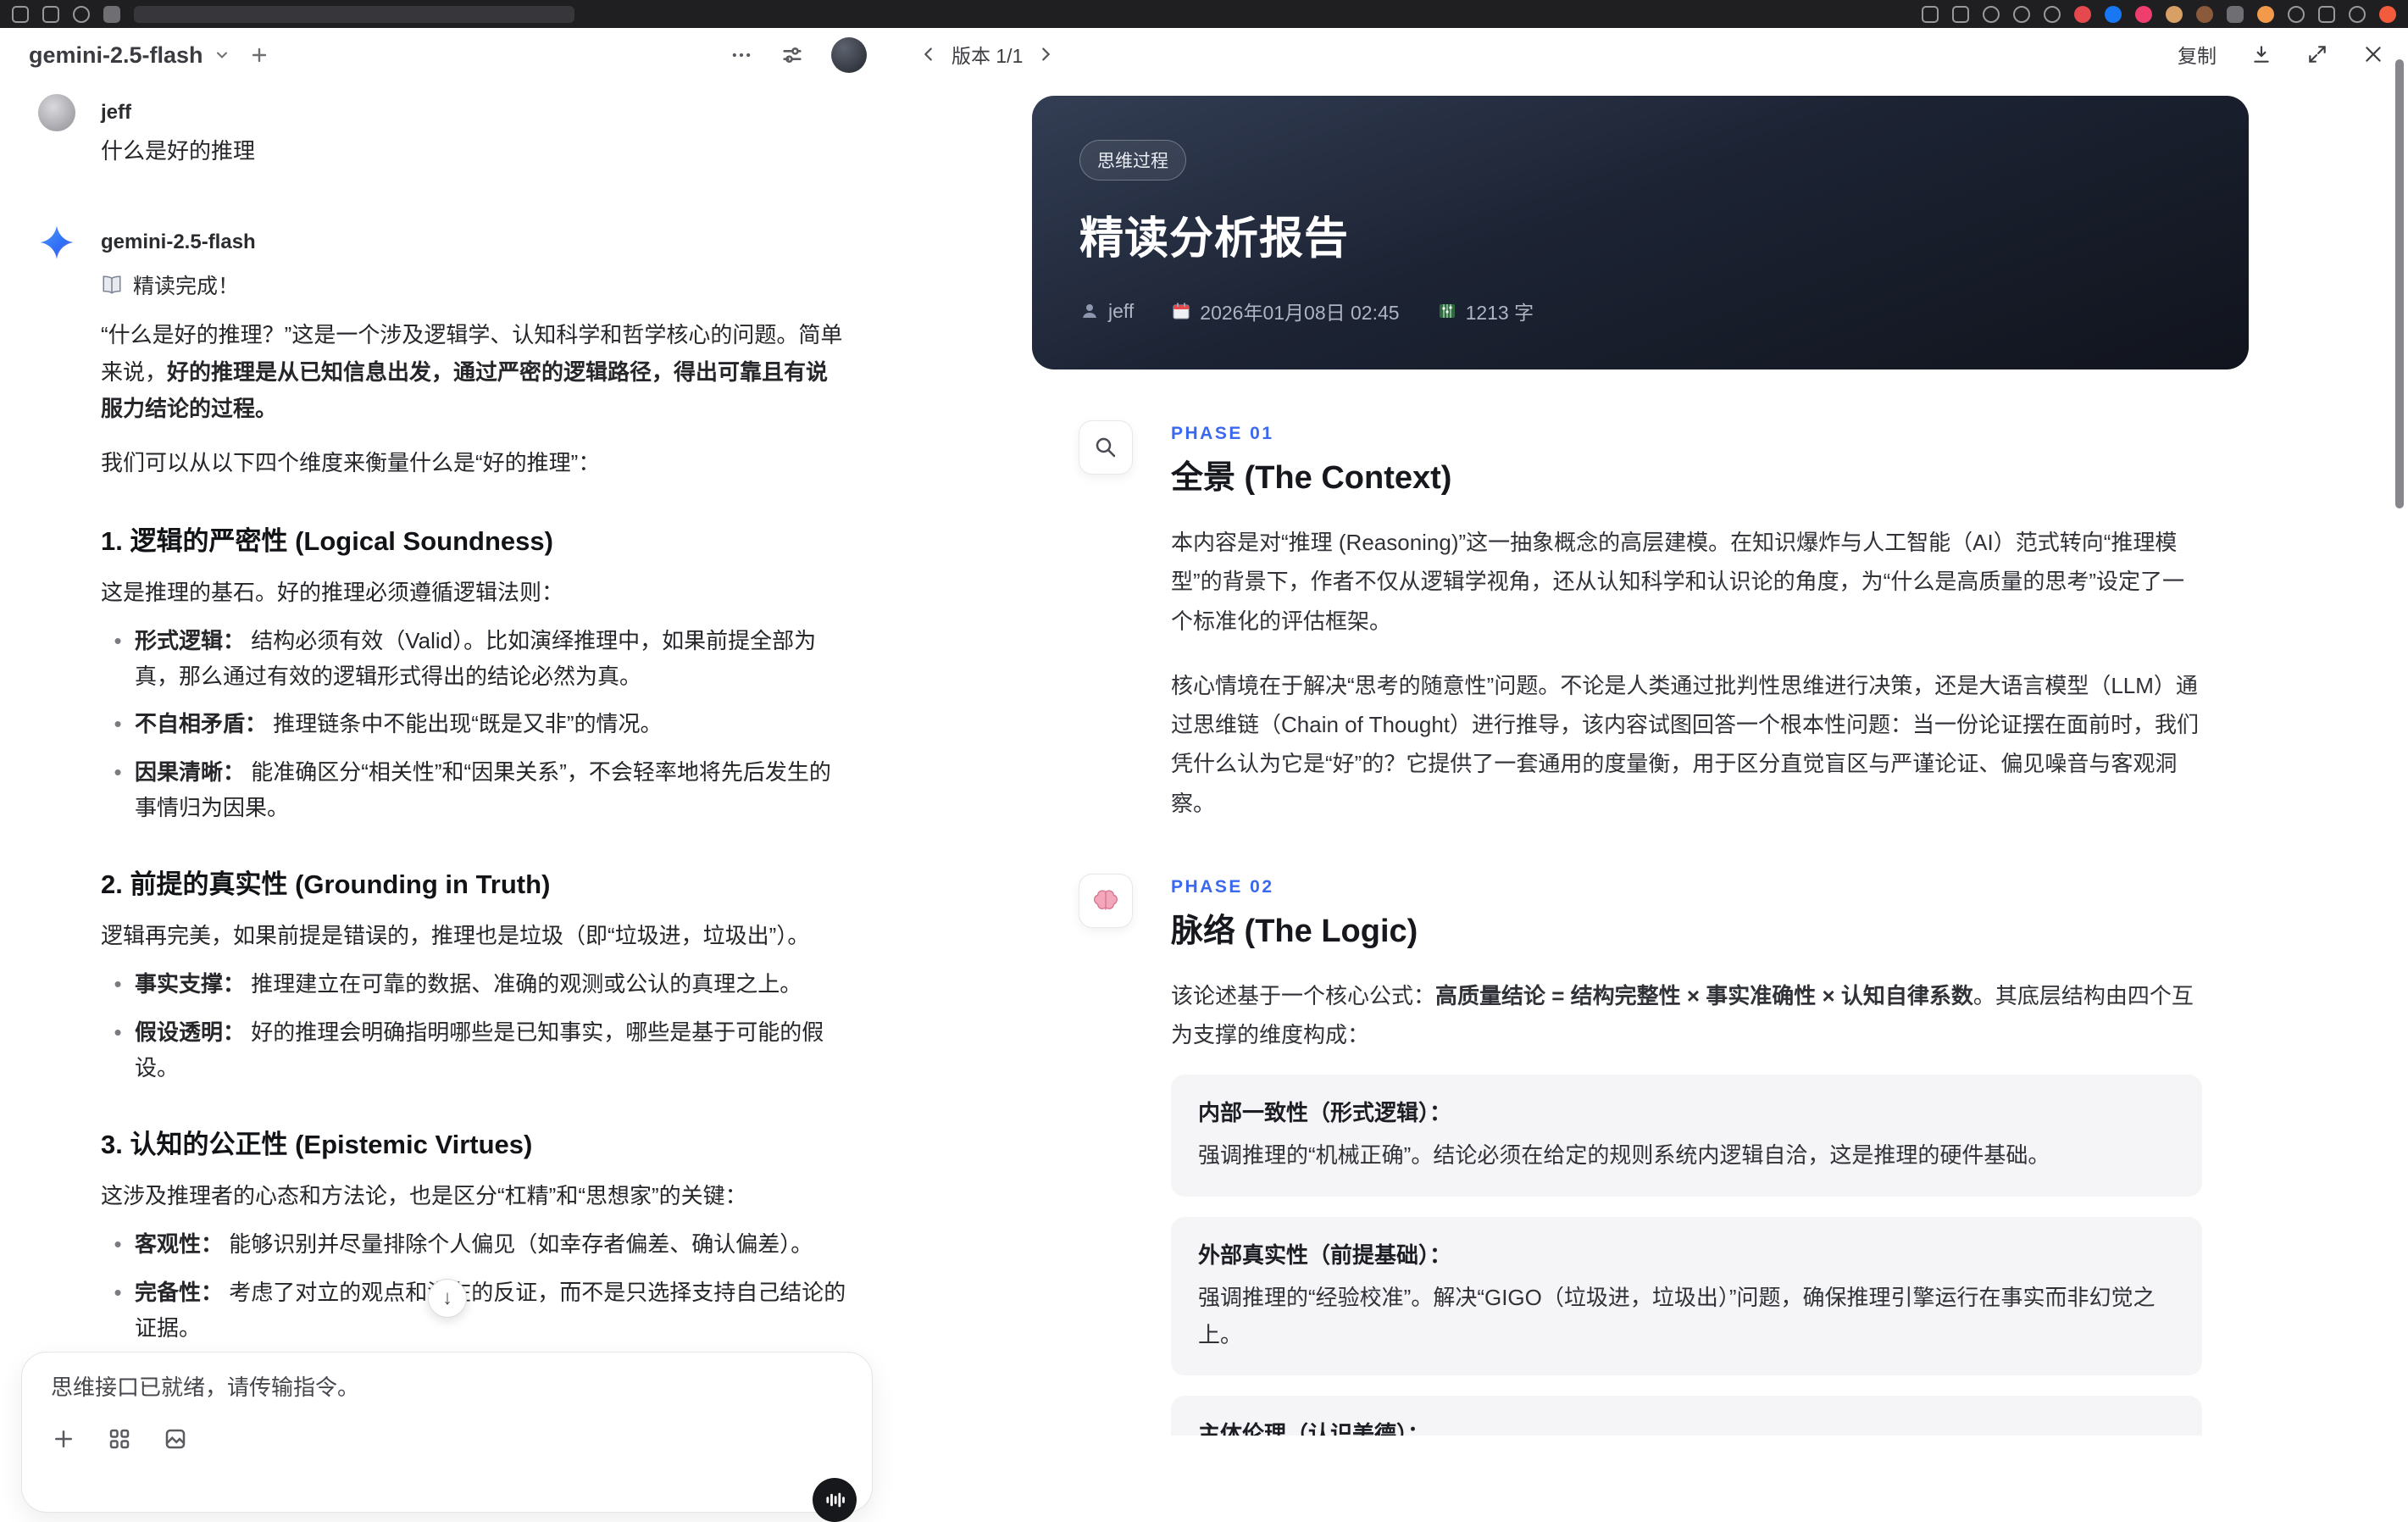 This screenshot has width=2408, height=1522. I want to click on logic-card-title: 外部真实性（前提基础）：, so click(1325, 1255).